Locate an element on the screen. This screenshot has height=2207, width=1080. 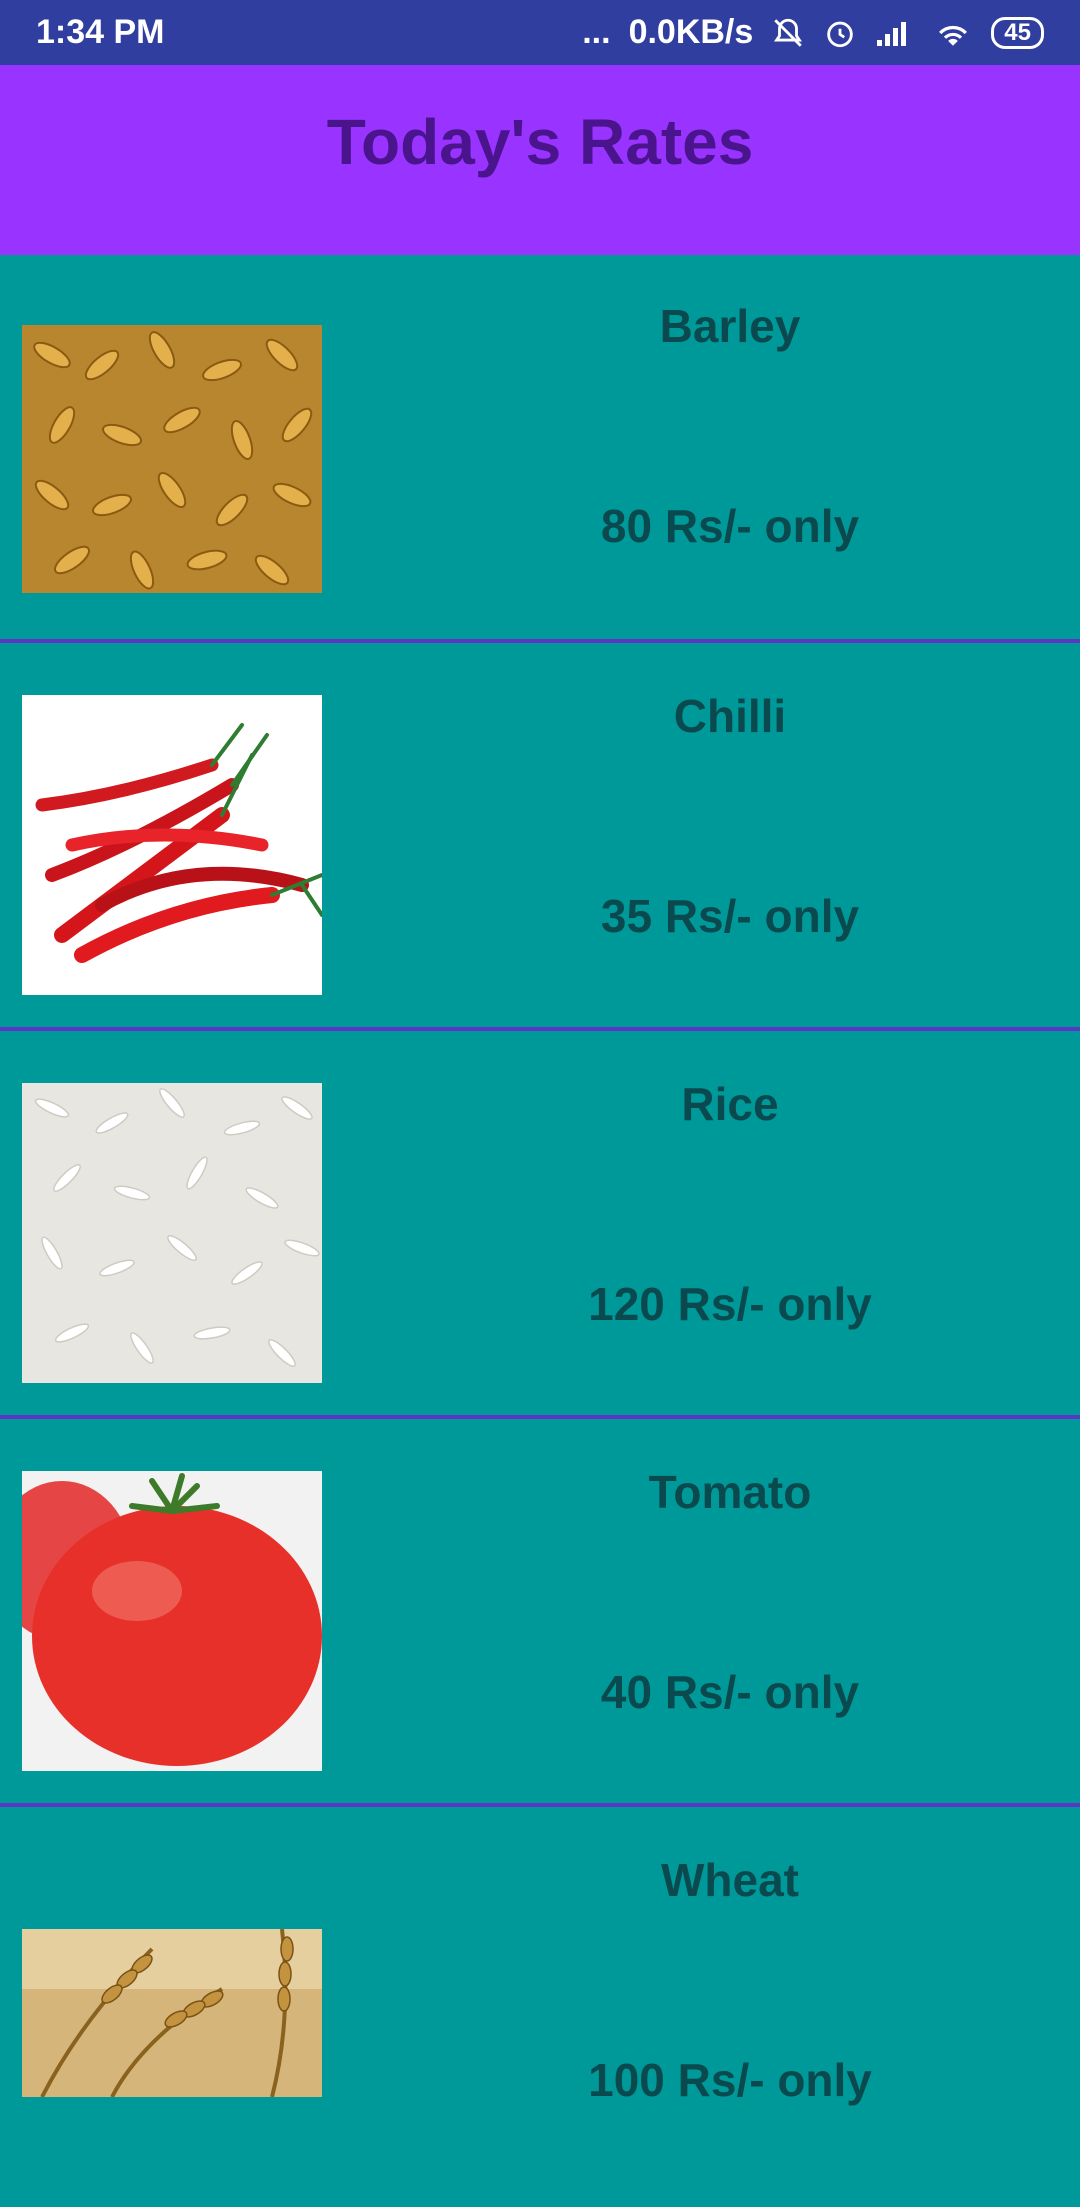
item-name: Wheat is located at coordinates (730, 1880).